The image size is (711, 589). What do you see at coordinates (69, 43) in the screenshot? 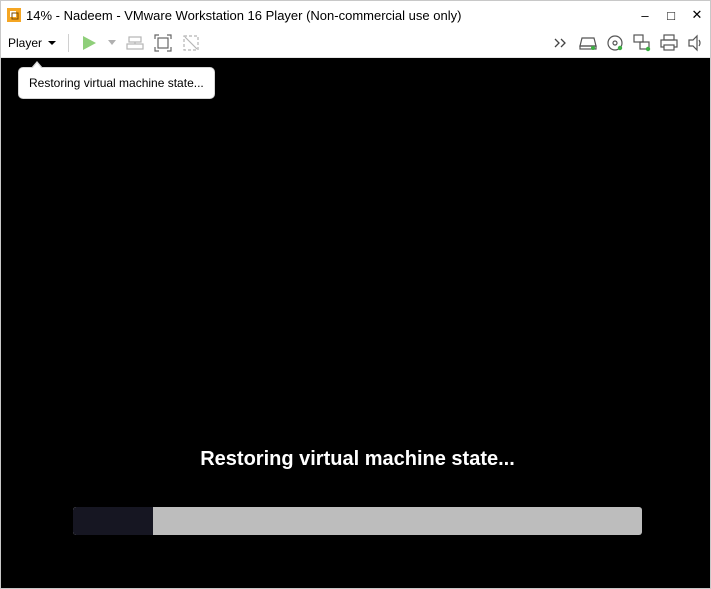
I see `toolbar-separator` at bounding box center [69, 43].